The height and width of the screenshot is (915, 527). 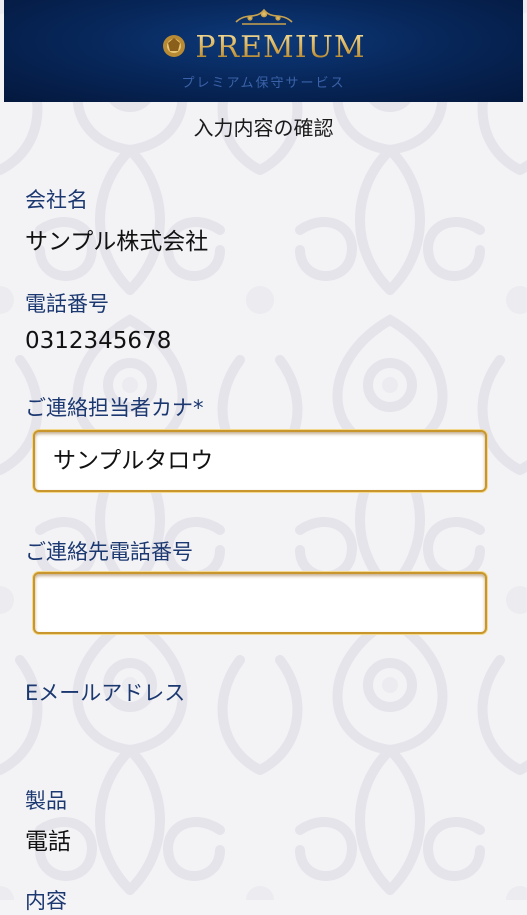 What do you see at coordinates (174, 46) in the screenshot?
I see `lion-emblem-icon` at bounding box center [174, 46].